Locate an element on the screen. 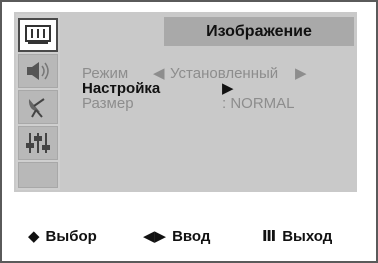 This screenshot has height=263, width=378. sidebar-item-channel is located at coordinates (38, 107).